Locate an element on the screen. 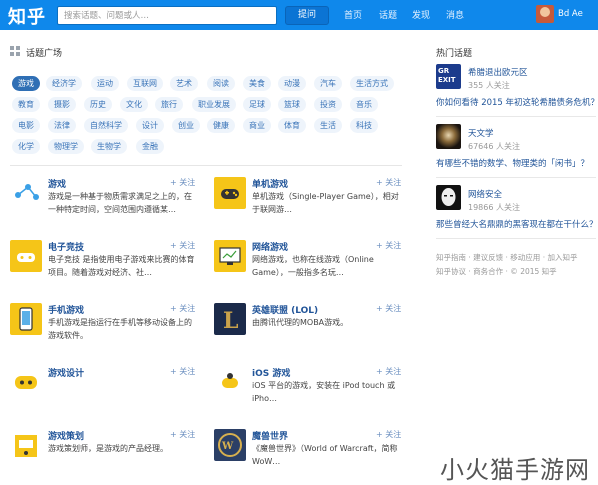 The width and height of the screenshot is (598, 485). username: Bd Ae is located at coordinates (570, 14).